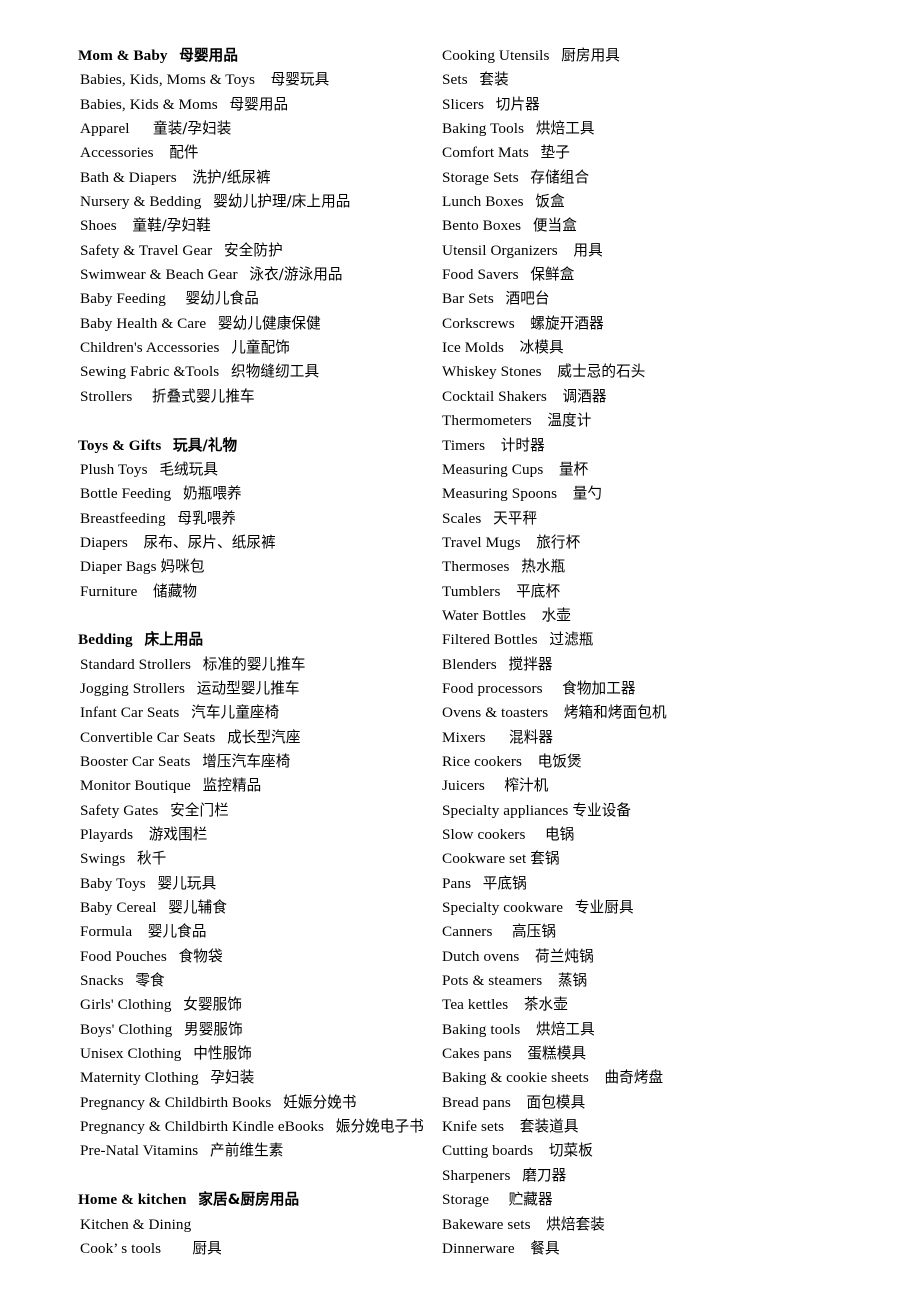 The image size is (920, 1302). What do you see at coordinates (249, 957) in the screenshot?
I see `category-entry: Food Pouches 食物袋` at bounding box center [249, 957].